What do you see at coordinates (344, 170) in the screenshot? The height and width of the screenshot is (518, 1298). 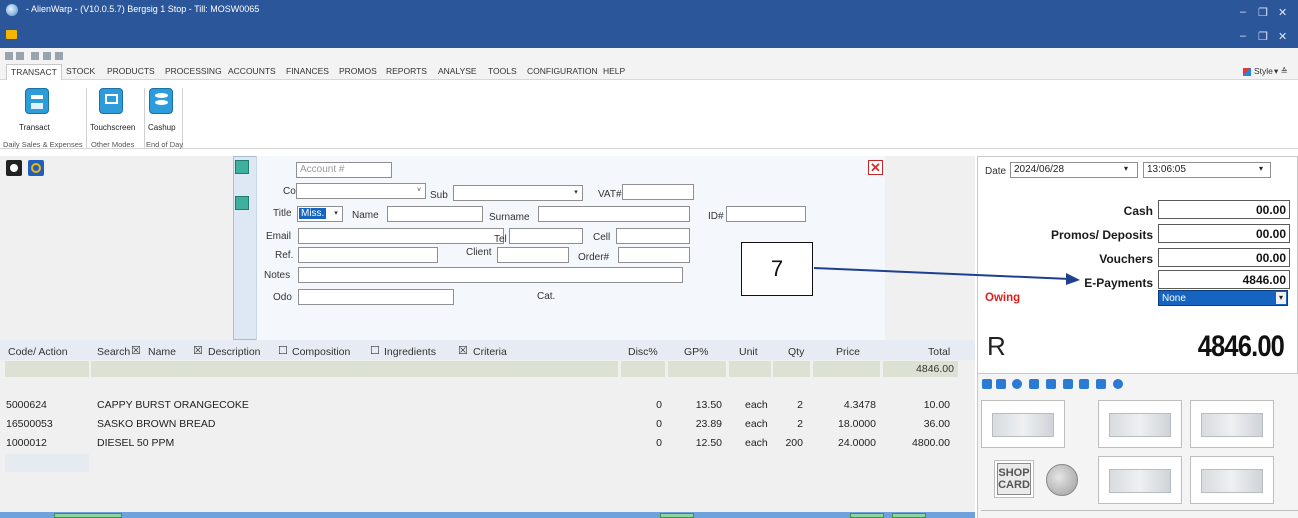 I see `account-number-input: Account #` at bounding box center [344, 170].